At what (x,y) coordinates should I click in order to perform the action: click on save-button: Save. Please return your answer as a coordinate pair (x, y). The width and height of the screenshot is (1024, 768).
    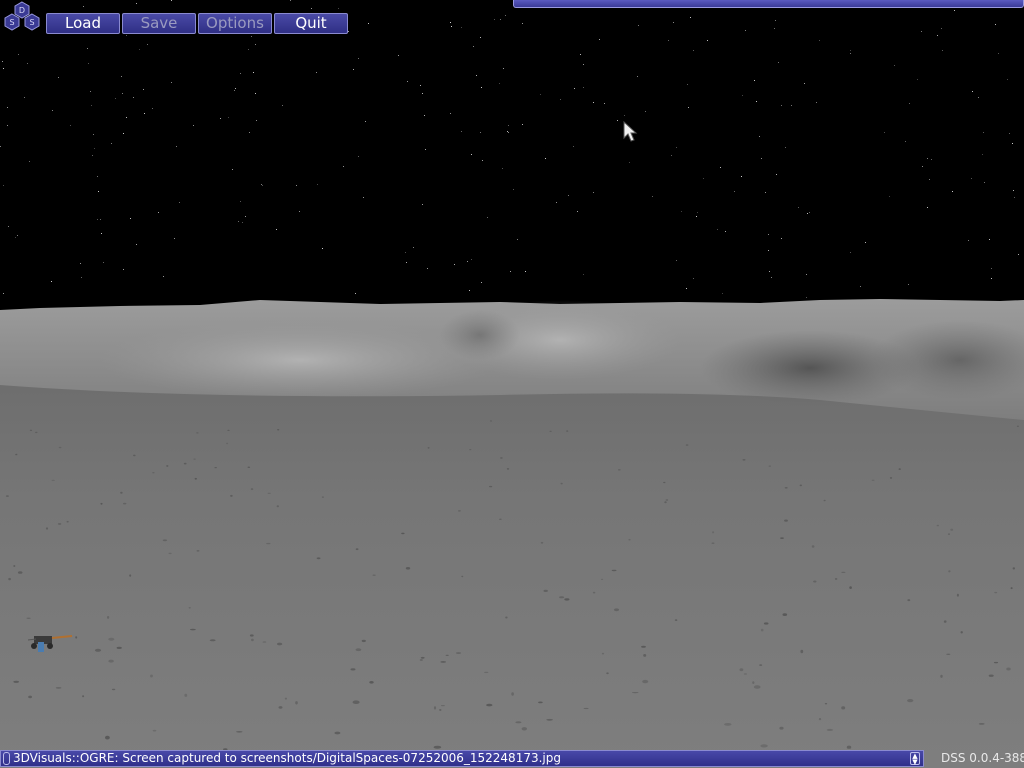
    Looking at the image, I should click on (159, 23).